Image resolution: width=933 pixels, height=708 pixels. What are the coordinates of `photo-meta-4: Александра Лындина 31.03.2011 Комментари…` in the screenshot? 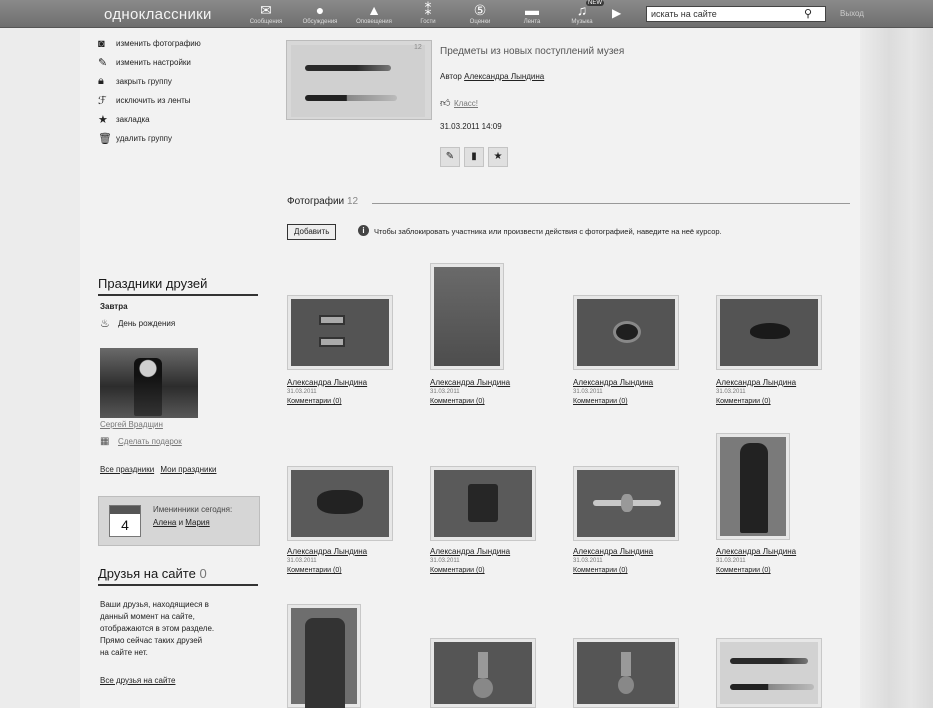 It's located at (771, 392).